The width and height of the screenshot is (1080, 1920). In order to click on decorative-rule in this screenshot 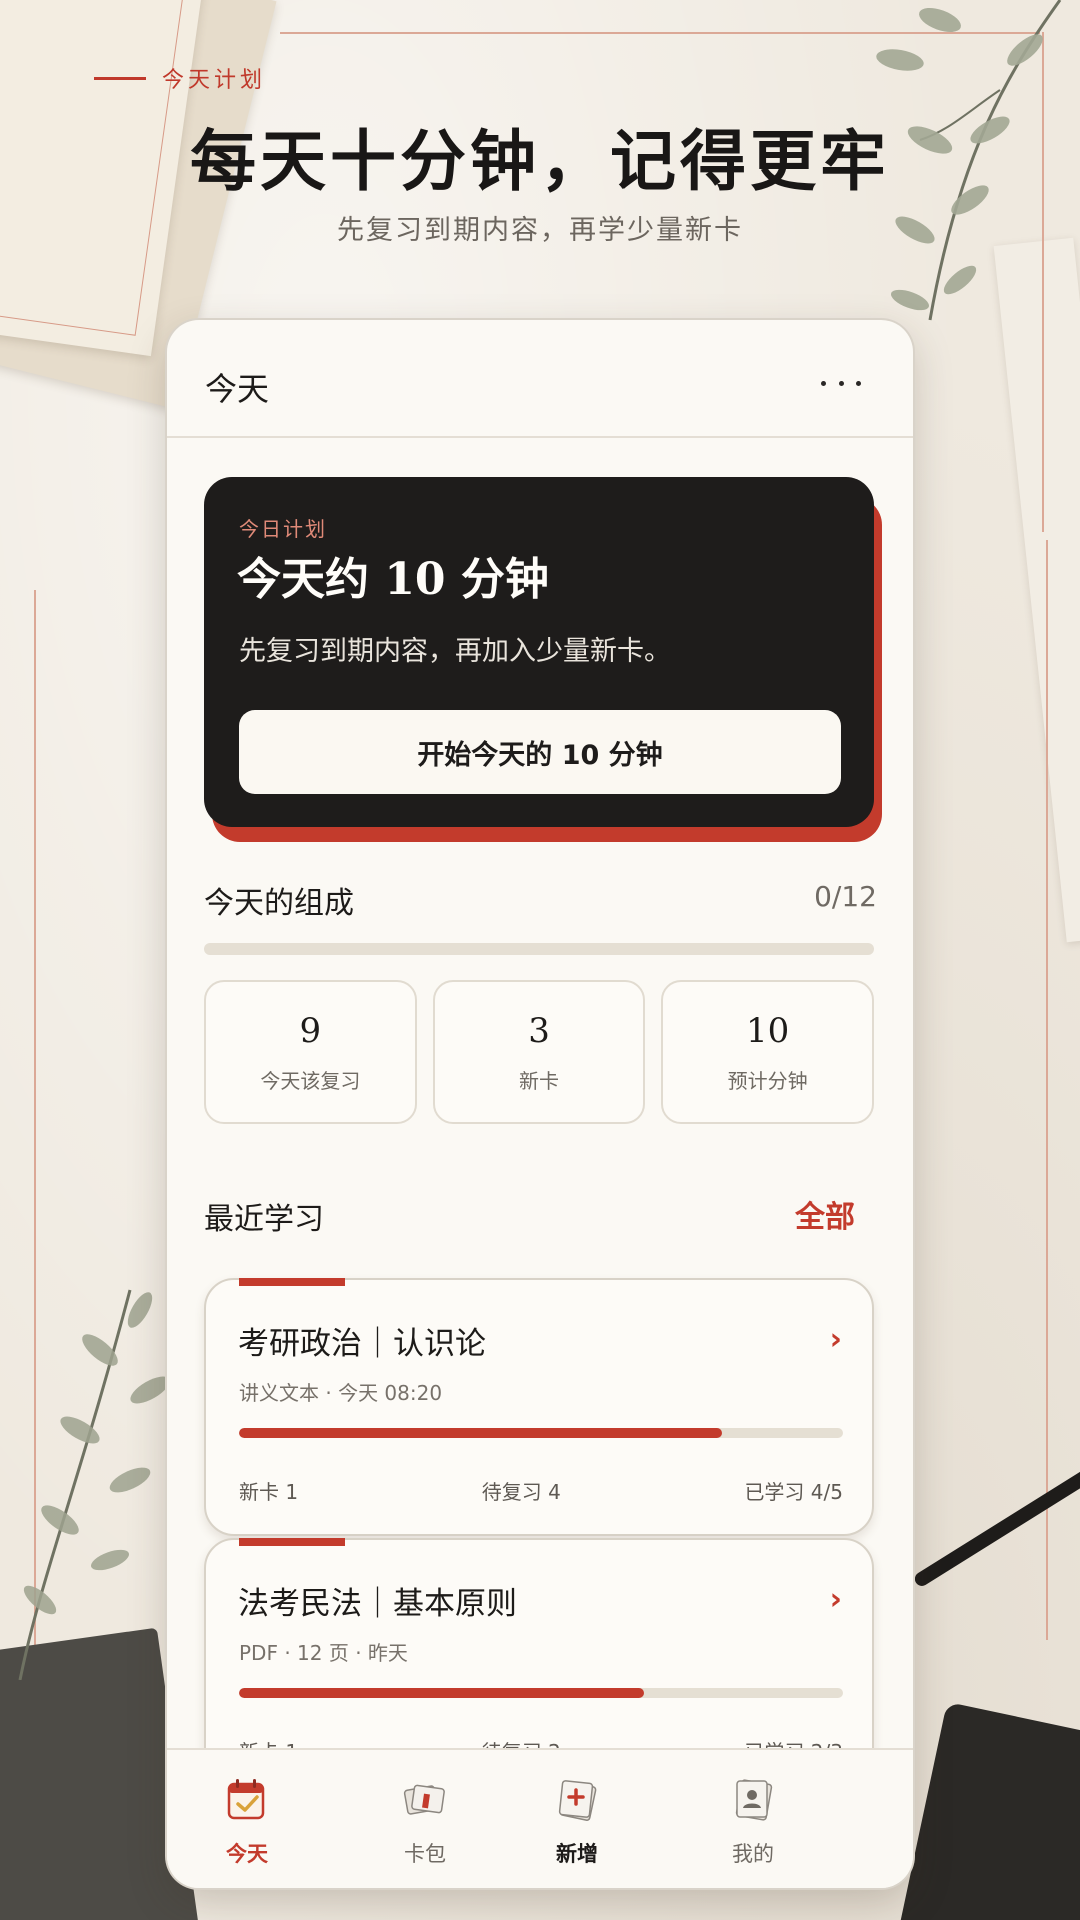, I will do `click(1047, 1090)`.